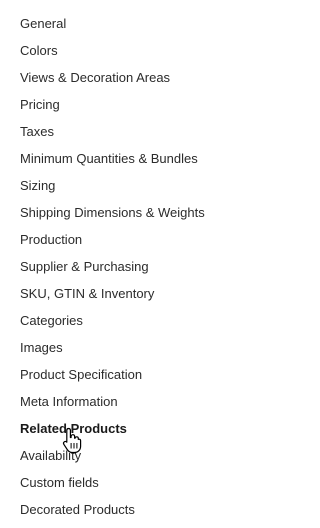 Image resolution: width=320 pixels, height=528 pixels. What do you see at coordinates (132, 297) in the screenshot?
I see `nav-item-sku-gtin-inventory: SKU, GTIN & Inventory` at bounding box center [132, 297].